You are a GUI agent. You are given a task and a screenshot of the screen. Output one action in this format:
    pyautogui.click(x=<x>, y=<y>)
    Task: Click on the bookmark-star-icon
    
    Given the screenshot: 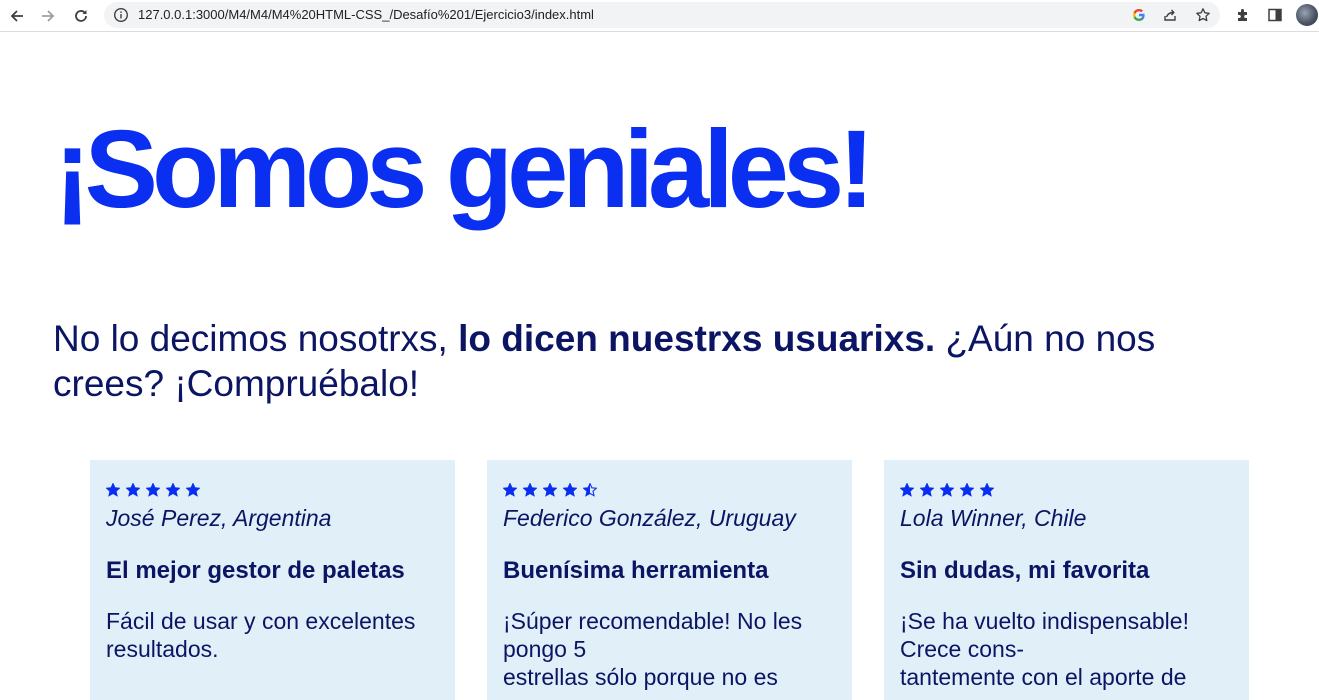 What is the action you would take?
    pyautogui.click(x=1203, y=15)
    